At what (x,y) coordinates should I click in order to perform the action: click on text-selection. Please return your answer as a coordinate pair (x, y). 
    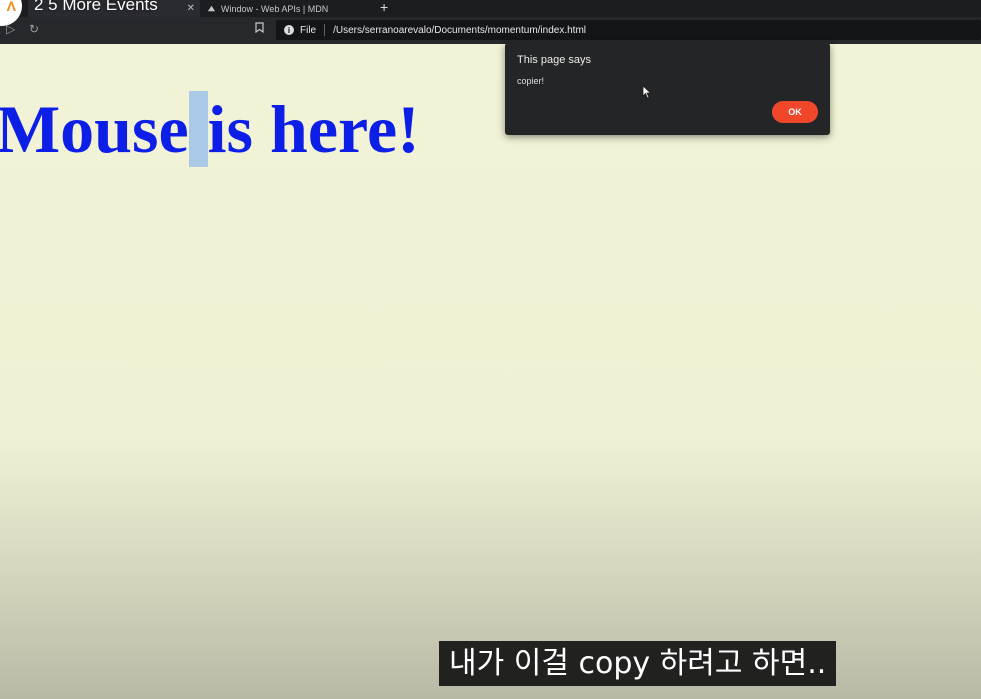
    Looking at the image, I should click on (198, 129).